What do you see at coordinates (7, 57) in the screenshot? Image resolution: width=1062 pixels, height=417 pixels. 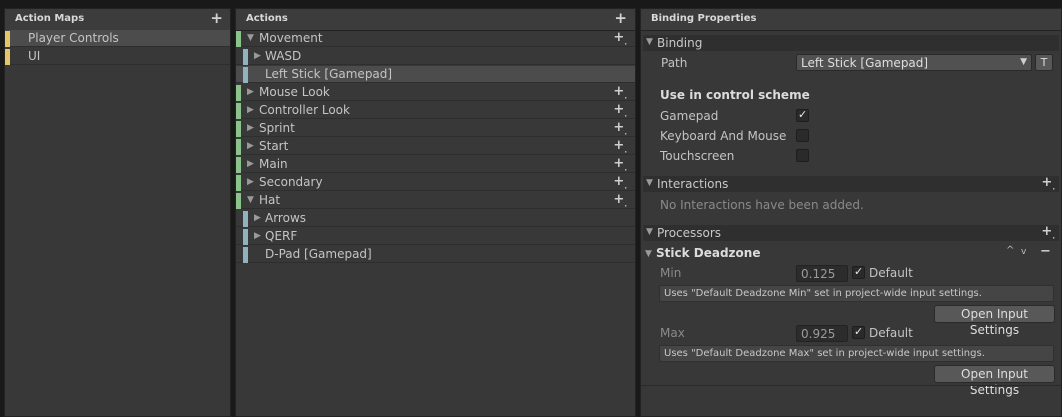 I see `map-color-bar` at bounding box center [7, 57].